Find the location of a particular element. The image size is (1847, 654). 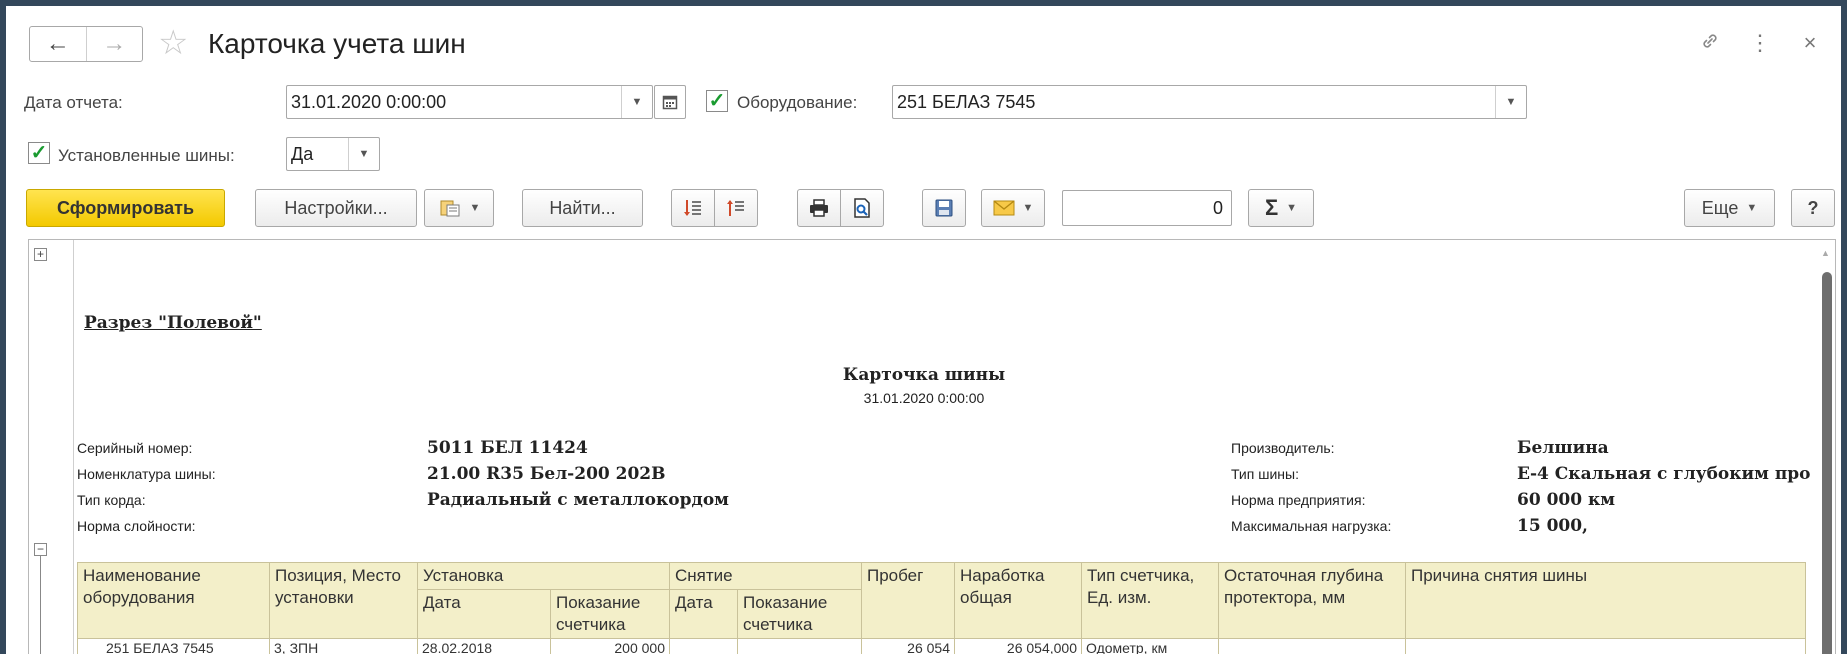

cord-type-label: Тип корда: is located at coordinates (111, 500).